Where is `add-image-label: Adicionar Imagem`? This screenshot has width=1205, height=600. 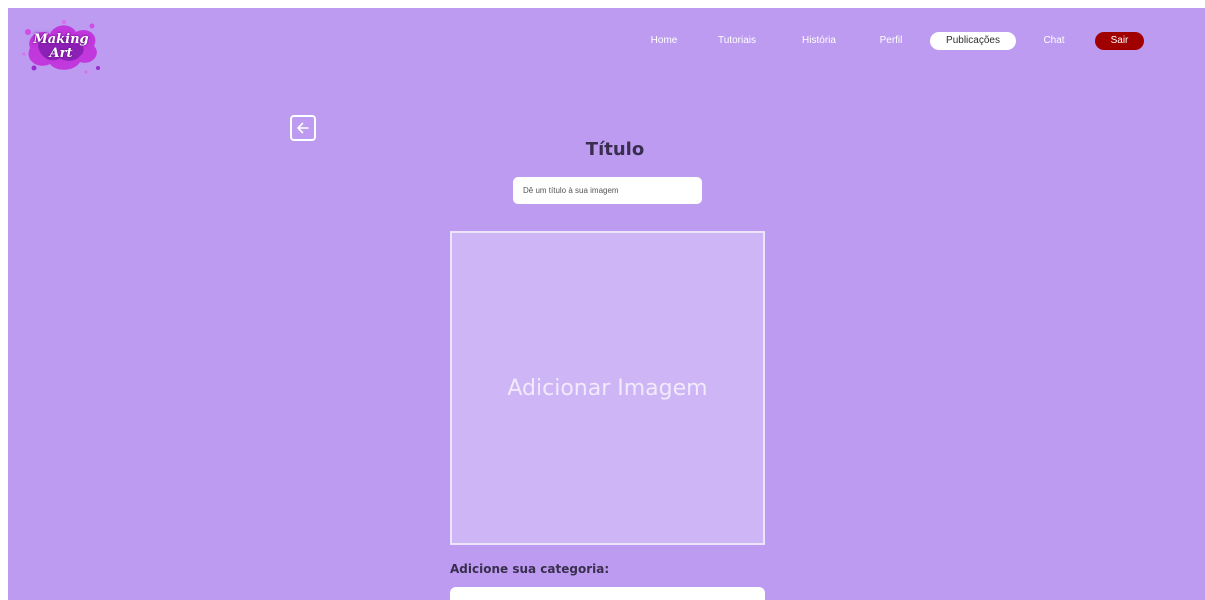
add-image-label: Adicionar Imagem is located at coordinates (607, 388).